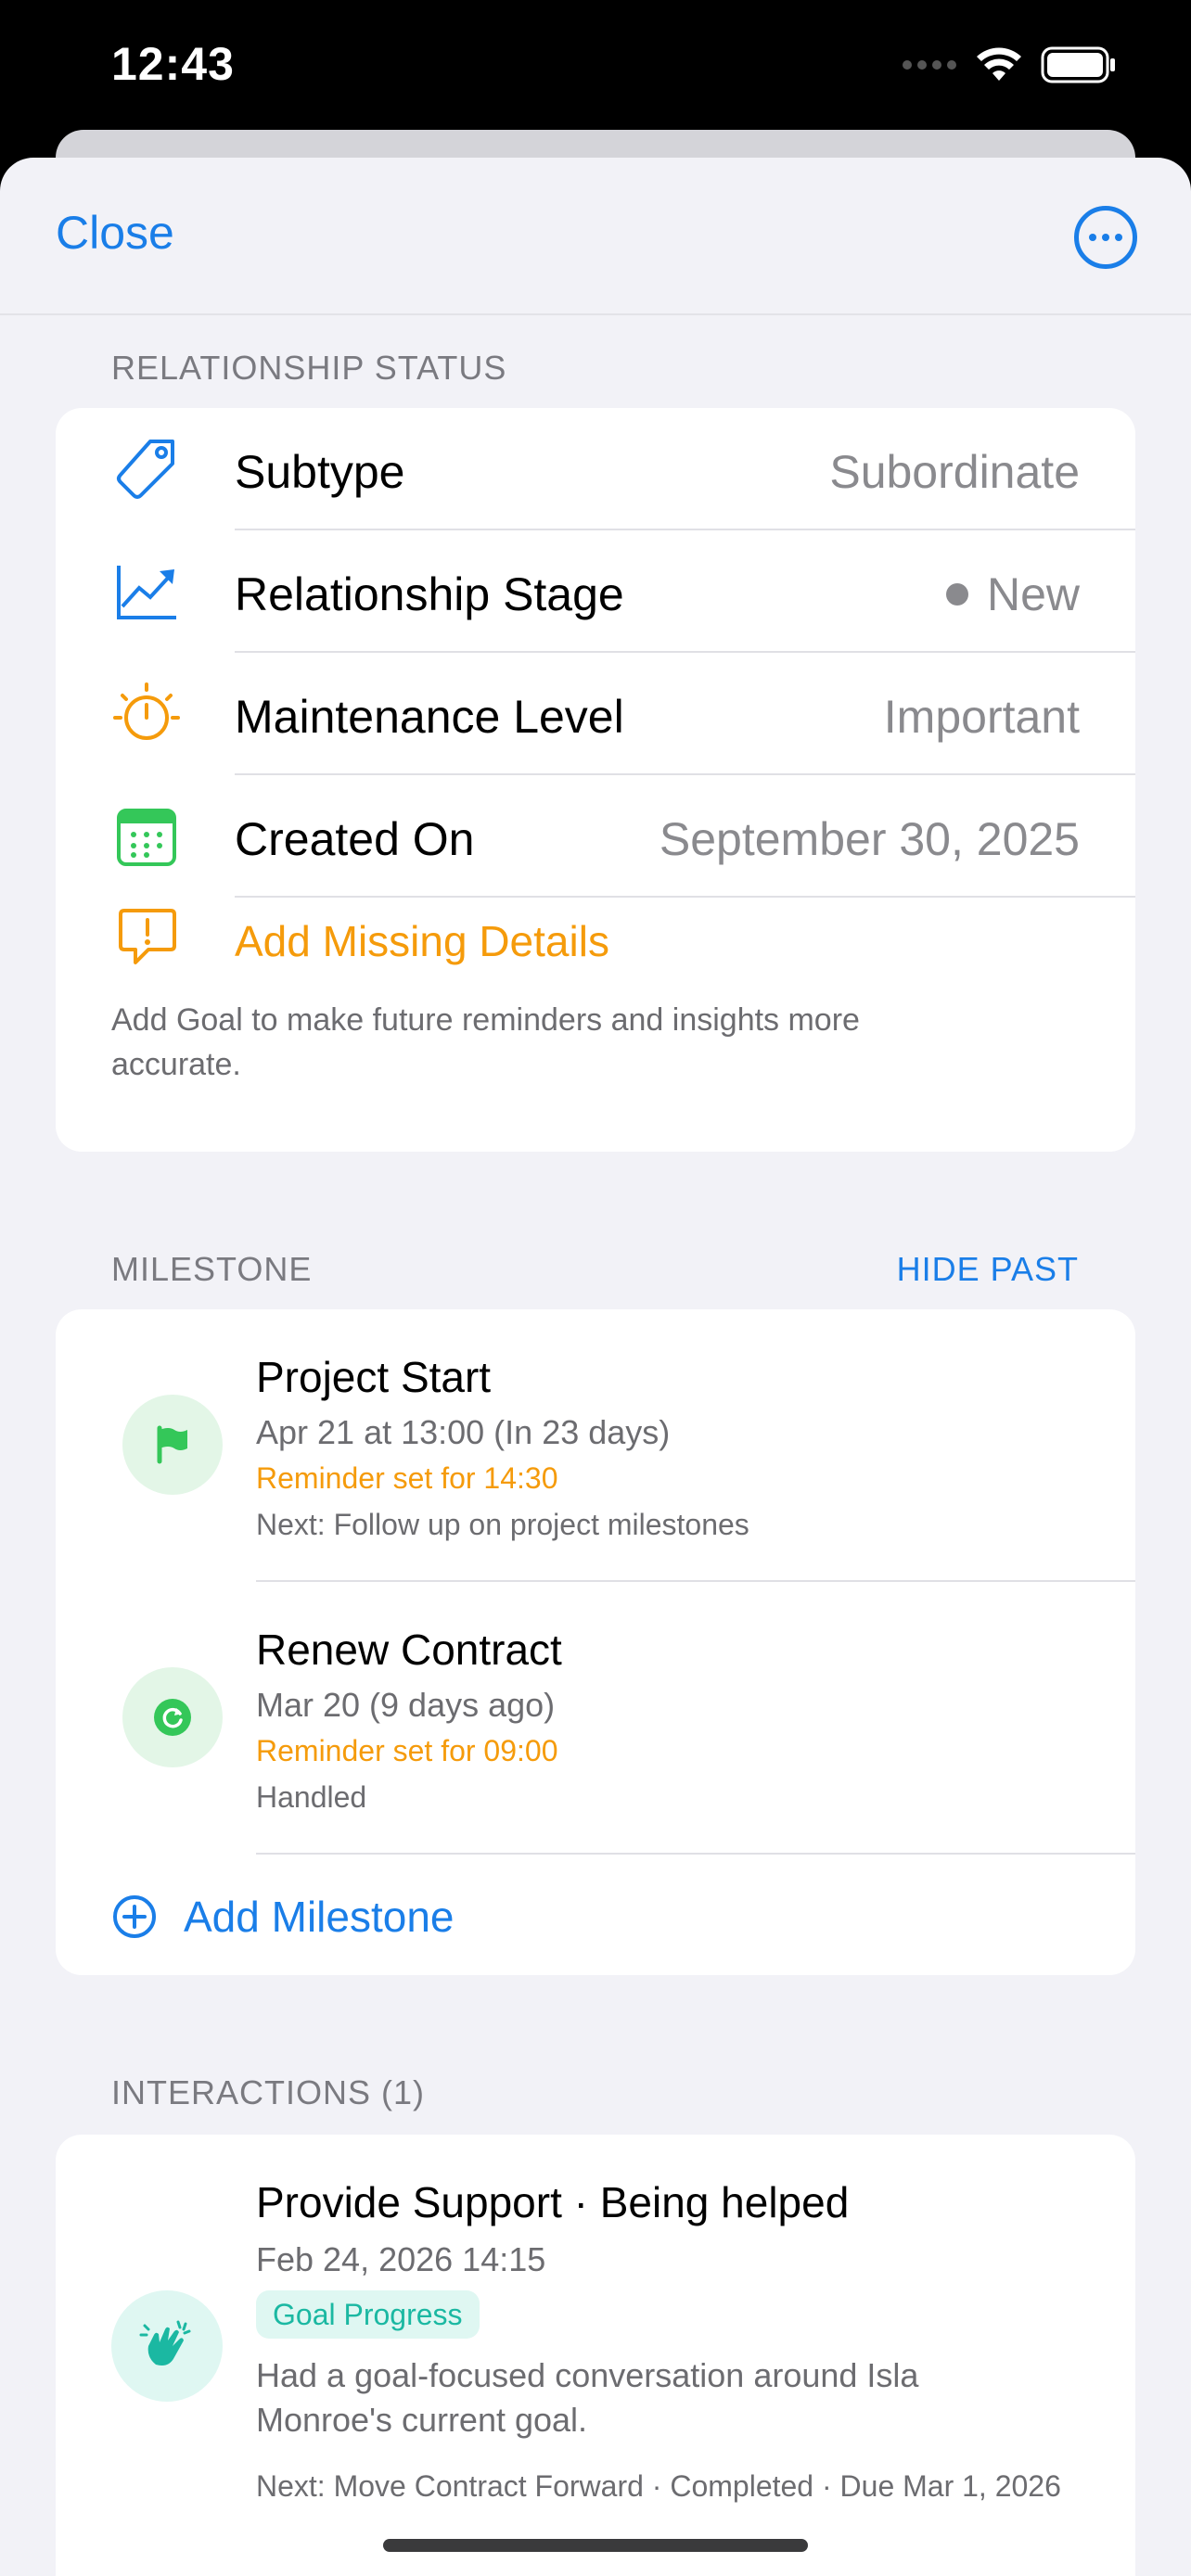 This screenshot has width=1191, height=2576. Describe the element at coordinates (311, 1797) in the screenshot. I see `milestone-note: Handled` at that location.